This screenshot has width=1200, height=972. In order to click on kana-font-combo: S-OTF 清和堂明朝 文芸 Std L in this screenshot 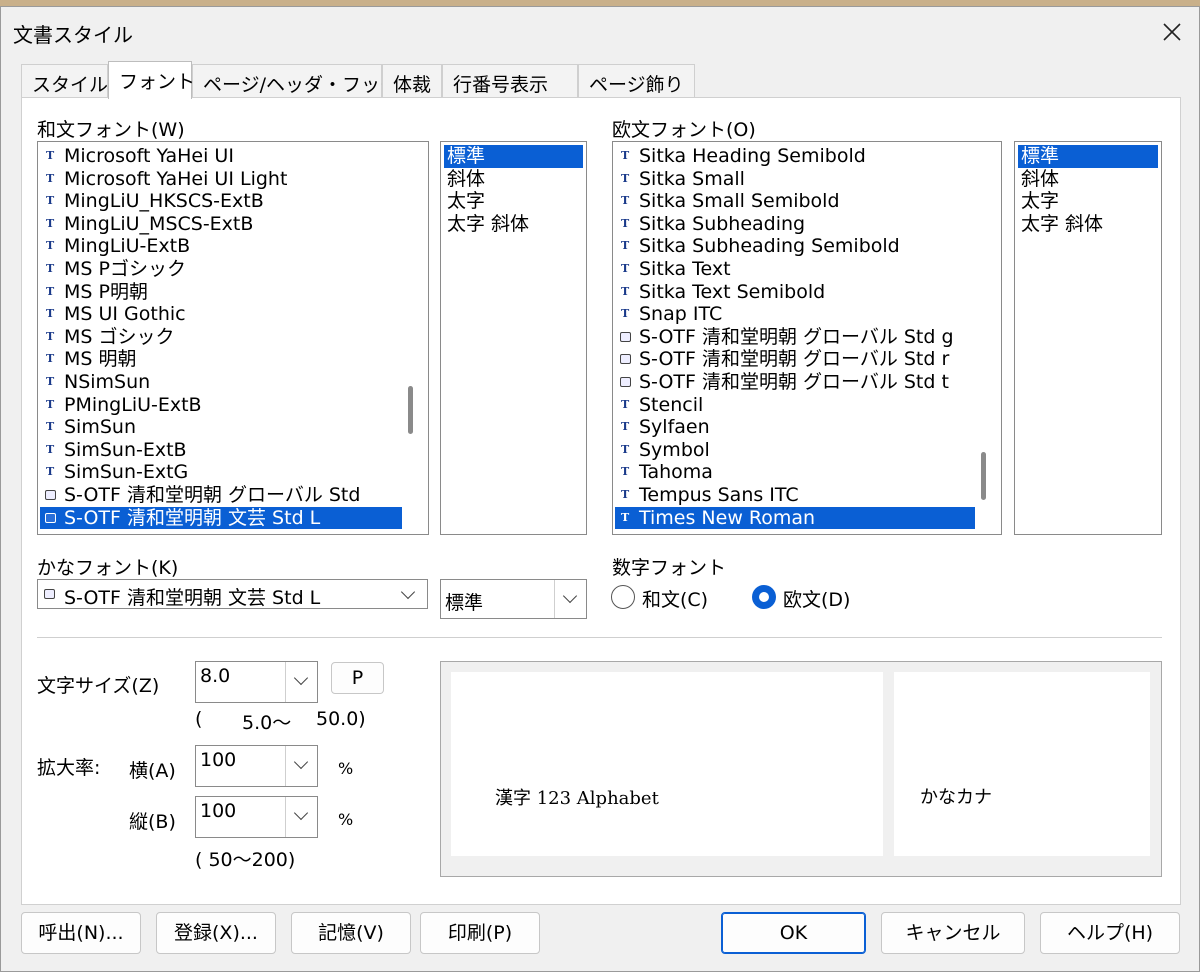, I will do `click(232, 594)`.